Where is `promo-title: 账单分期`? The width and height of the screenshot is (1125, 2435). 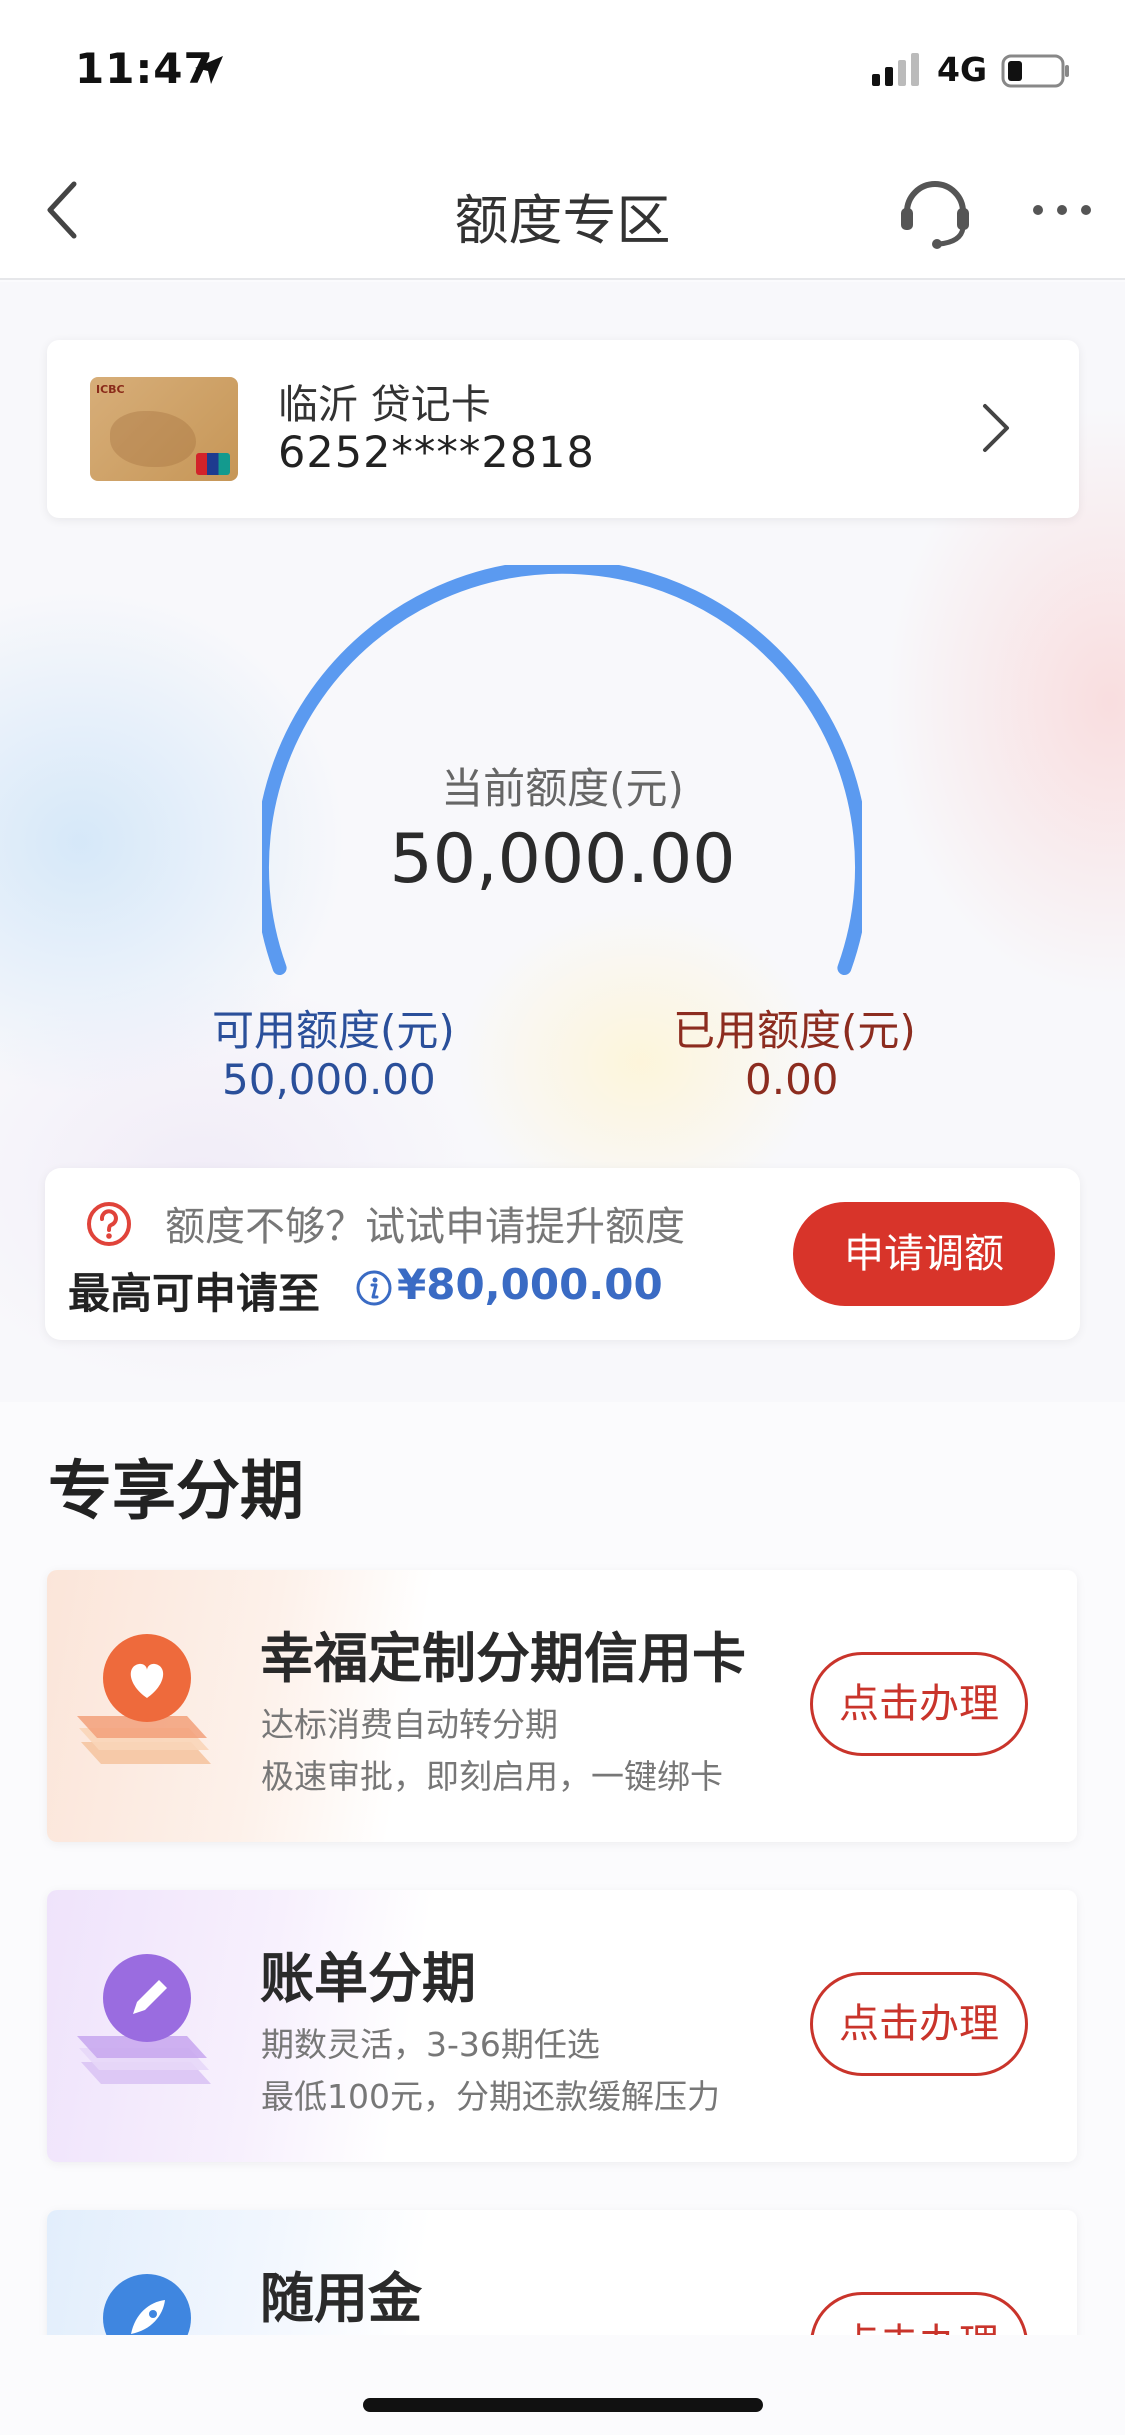
promo-title: 账单分期 is located at coordinates (368, 1978).